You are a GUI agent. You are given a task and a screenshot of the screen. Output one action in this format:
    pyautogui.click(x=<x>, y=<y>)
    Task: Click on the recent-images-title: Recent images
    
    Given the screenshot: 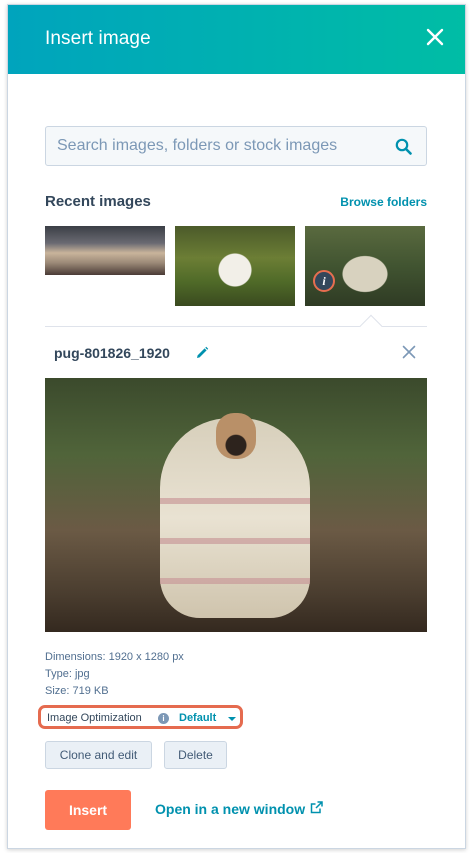 What is the action you would take?
    pyautogui.click(x=98, y=201)
    